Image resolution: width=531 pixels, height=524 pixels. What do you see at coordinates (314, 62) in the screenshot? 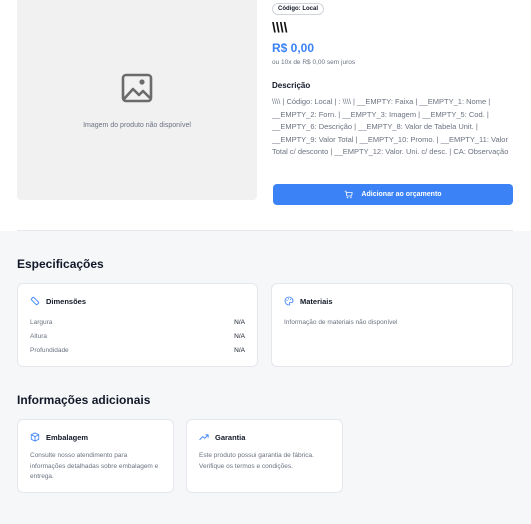
I see `installments-text: ou 10x de R$ 0,00 sem juros` at bounding box center [314, 62].